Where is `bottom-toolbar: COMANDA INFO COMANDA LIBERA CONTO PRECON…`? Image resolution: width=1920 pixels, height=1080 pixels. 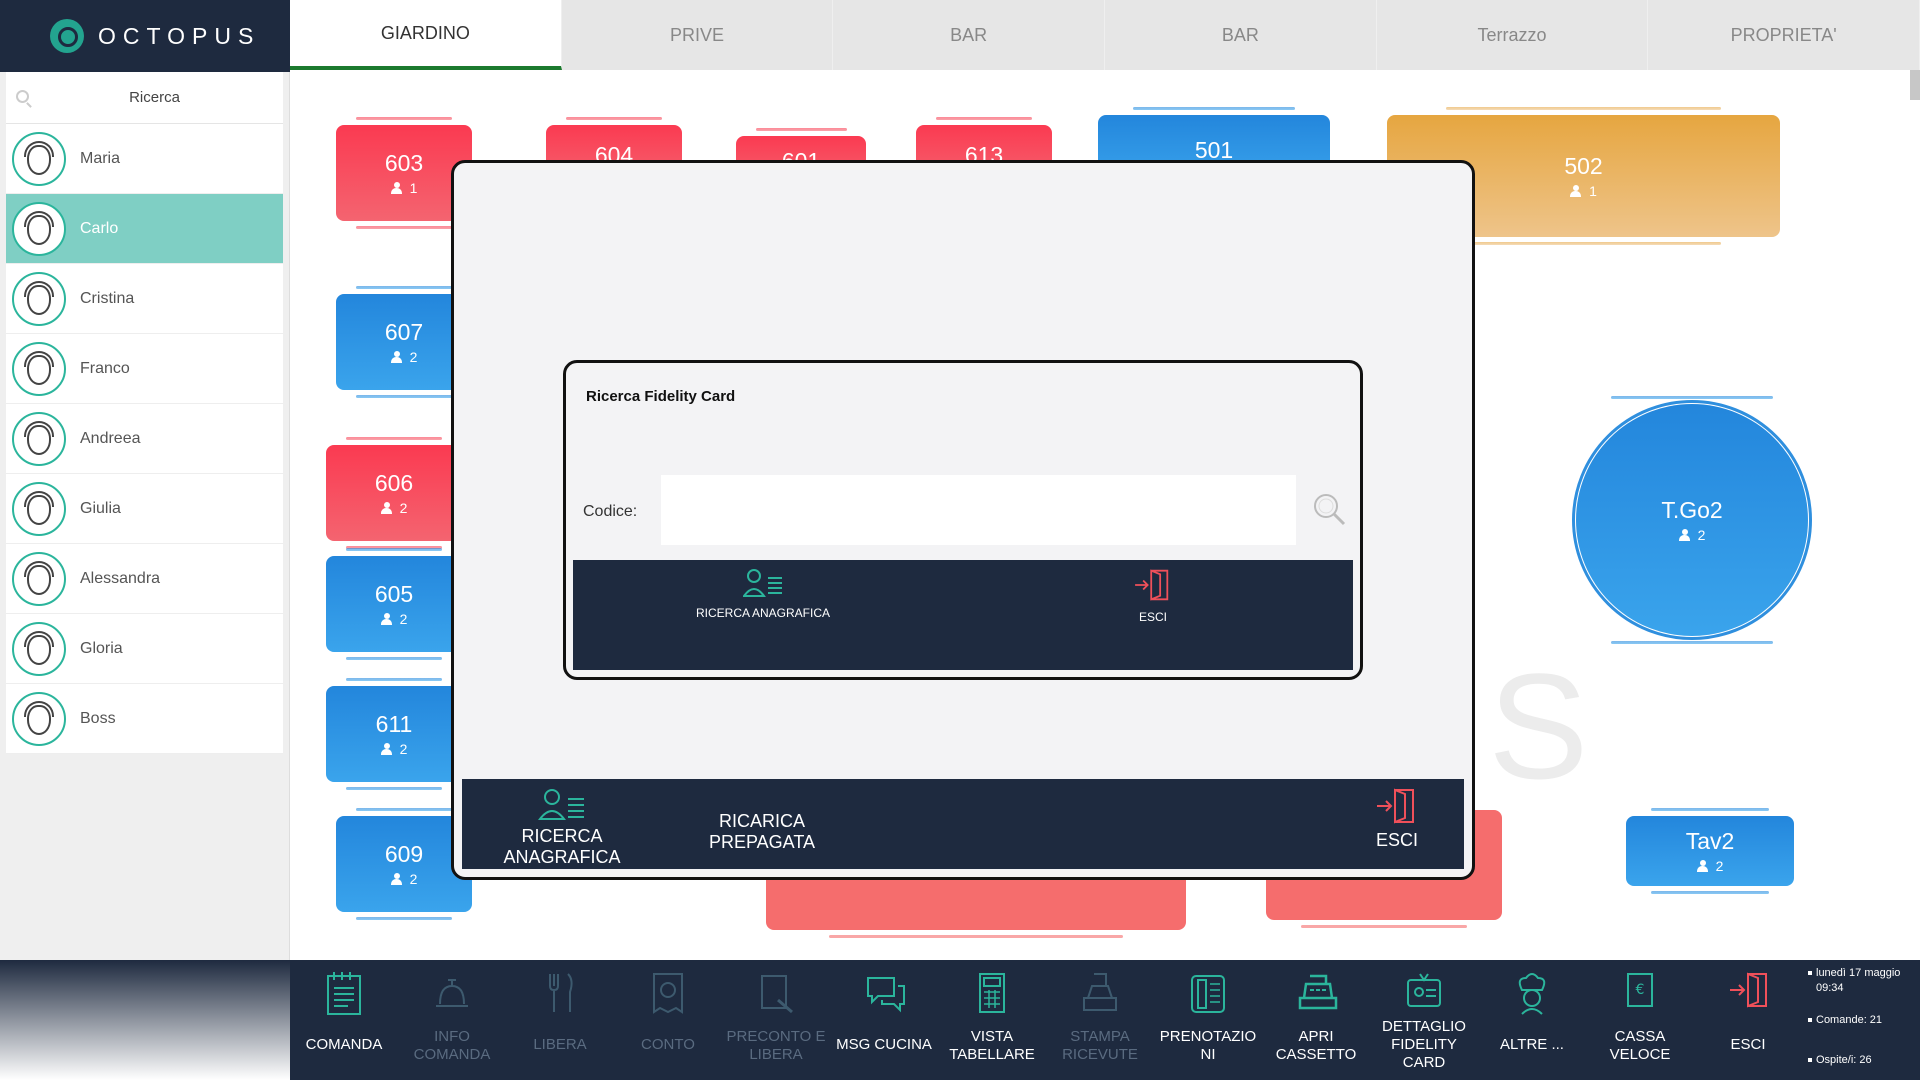 bottom-toolbar: COMANDA INFO COMANDA LIBERA CONTO PRECON… is located at coordinates (1105, 1020).